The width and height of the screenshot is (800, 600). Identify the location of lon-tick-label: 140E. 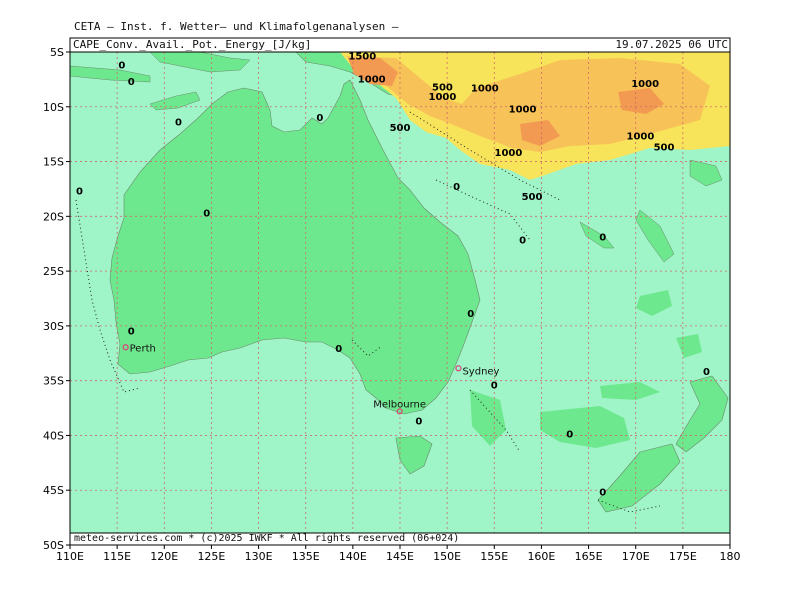
(353, 556).